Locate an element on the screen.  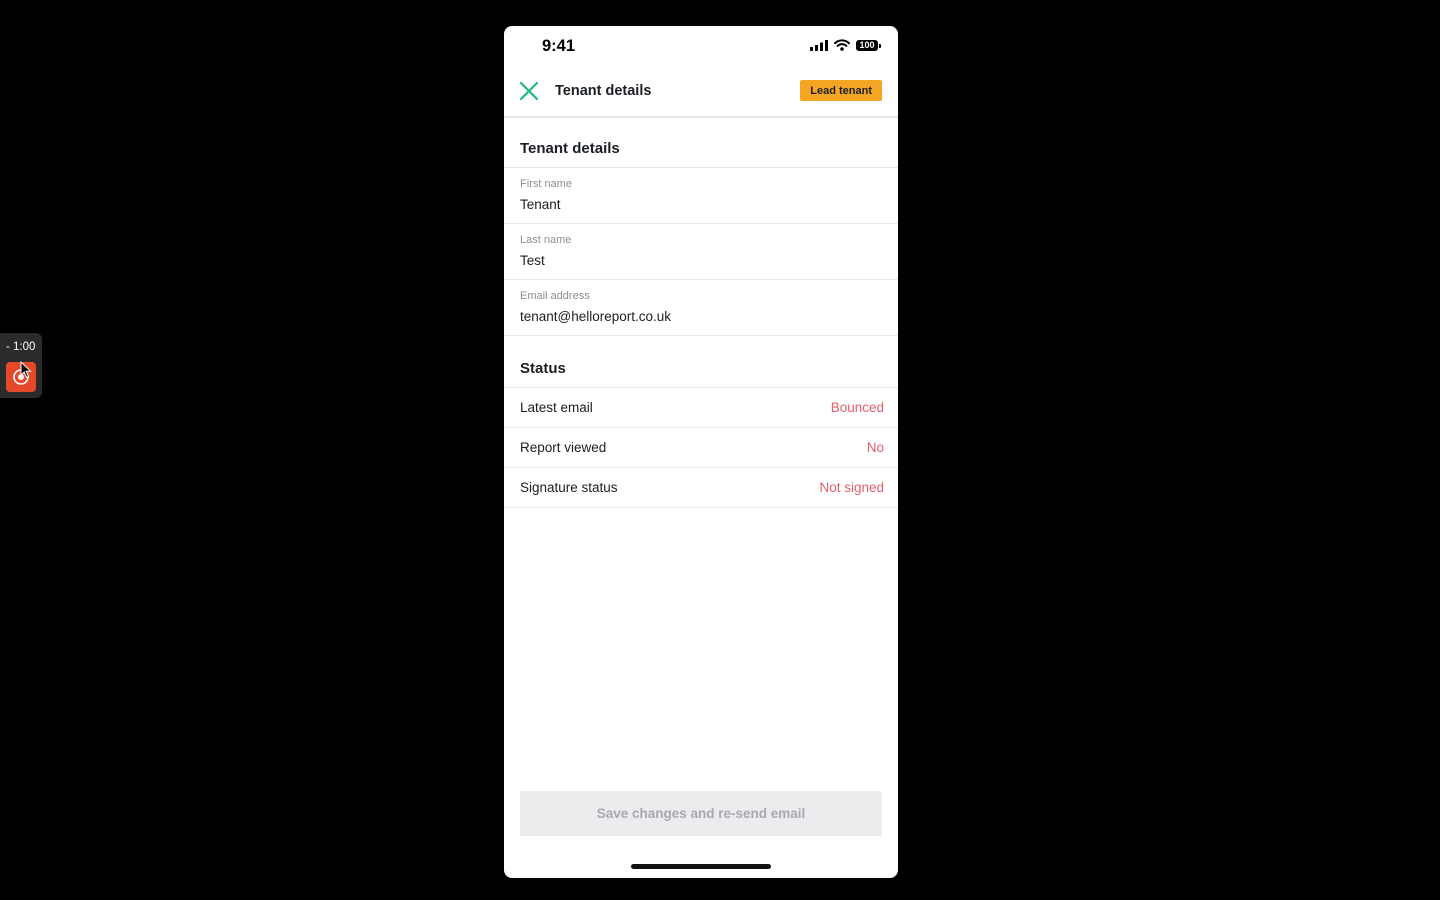
wifi-icon is located at coordinates (842, 45).